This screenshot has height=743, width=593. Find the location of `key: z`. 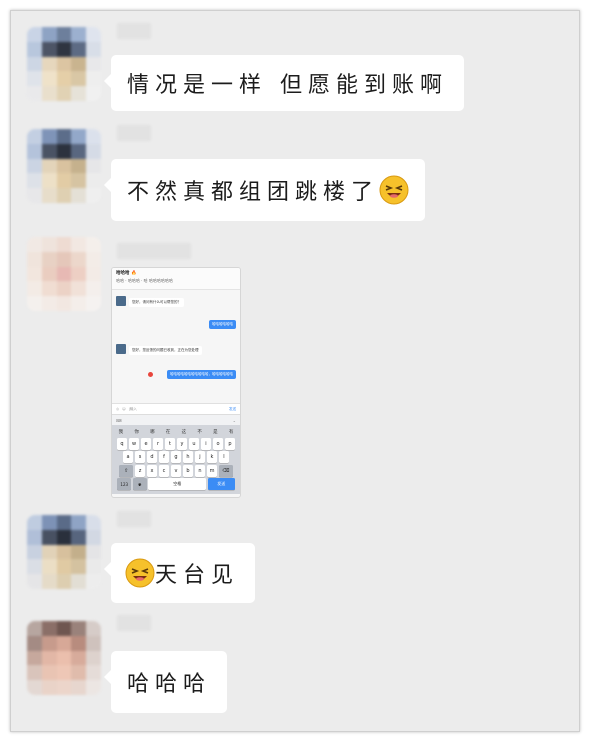

key: z is located at coordinates (140, 470).